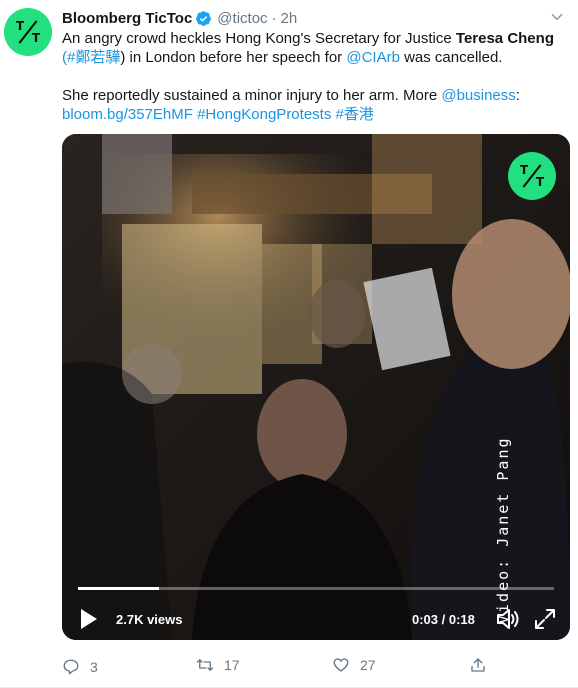 This screenshot has width=578, height=688. What do you see at coordinates (94, 667) in the screenshot?
I see `reply-count: 3` at bounding box center [94, 667].